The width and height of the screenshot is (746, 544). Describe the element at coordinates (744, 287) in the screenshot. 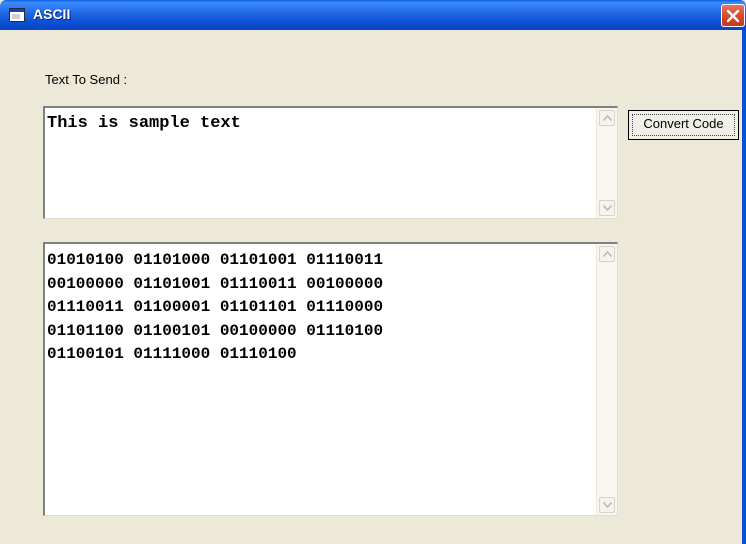

I see `window-border-right` at that location.